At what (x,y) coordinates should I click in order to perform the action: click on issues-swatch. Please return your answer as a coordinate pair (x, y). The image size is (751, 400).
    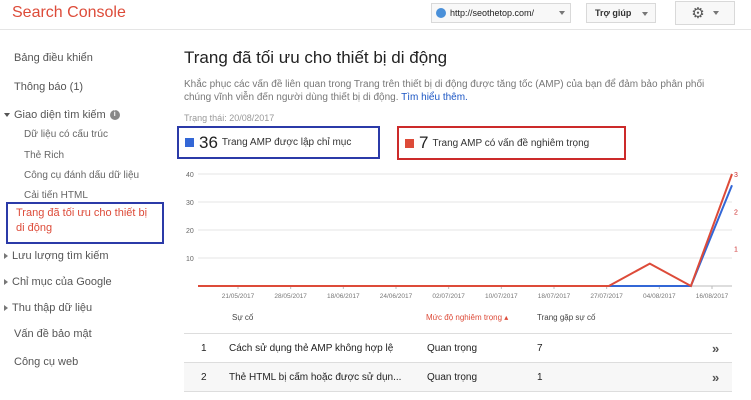
    Looking at the image, I should click on (409, 143).